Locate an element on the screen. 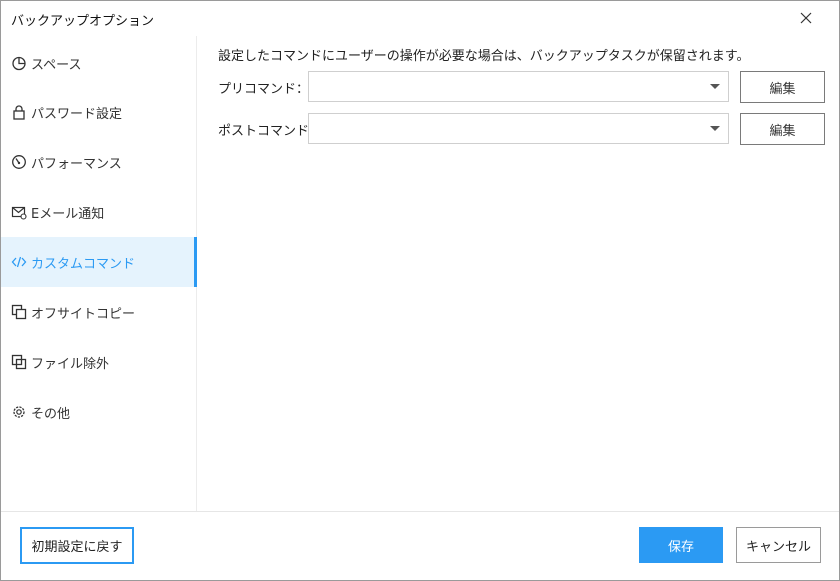  gear-icon is located at coordinates (19, 412).